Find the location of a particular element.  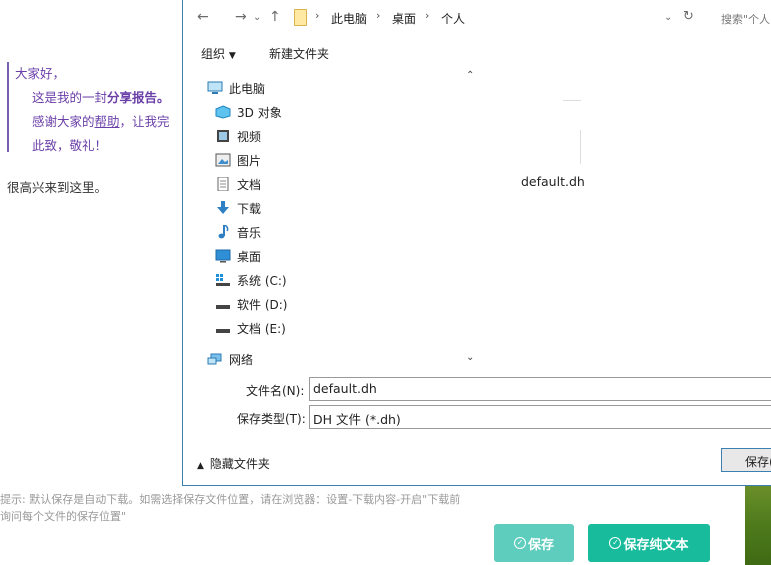

nav-desktop: 桌面 is located at coordinates (238, 256).